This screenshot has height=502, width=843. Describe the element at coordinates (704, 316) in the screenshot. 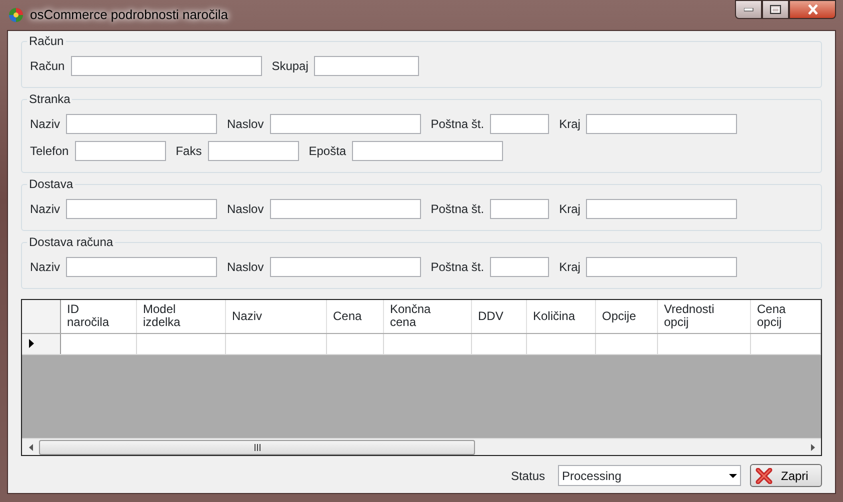

I see `column-header: Vrednosti opcij` at that location.